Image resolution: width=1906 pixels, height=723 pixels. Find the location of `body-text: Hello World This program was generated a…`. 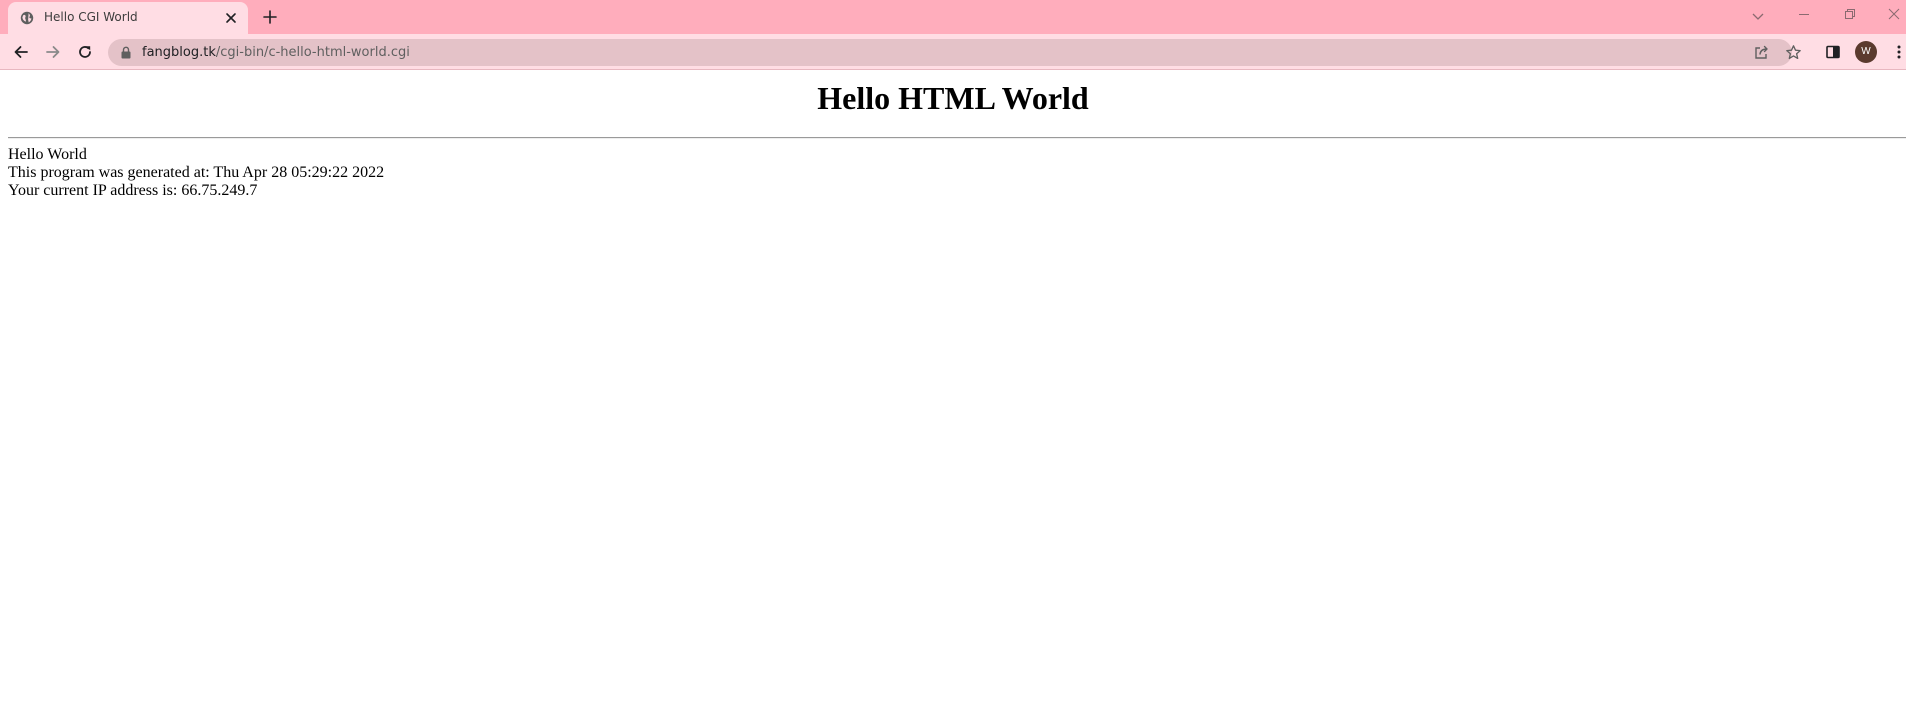

body-text: Hello World This program was generated a… is located at coordinates (196, 173).